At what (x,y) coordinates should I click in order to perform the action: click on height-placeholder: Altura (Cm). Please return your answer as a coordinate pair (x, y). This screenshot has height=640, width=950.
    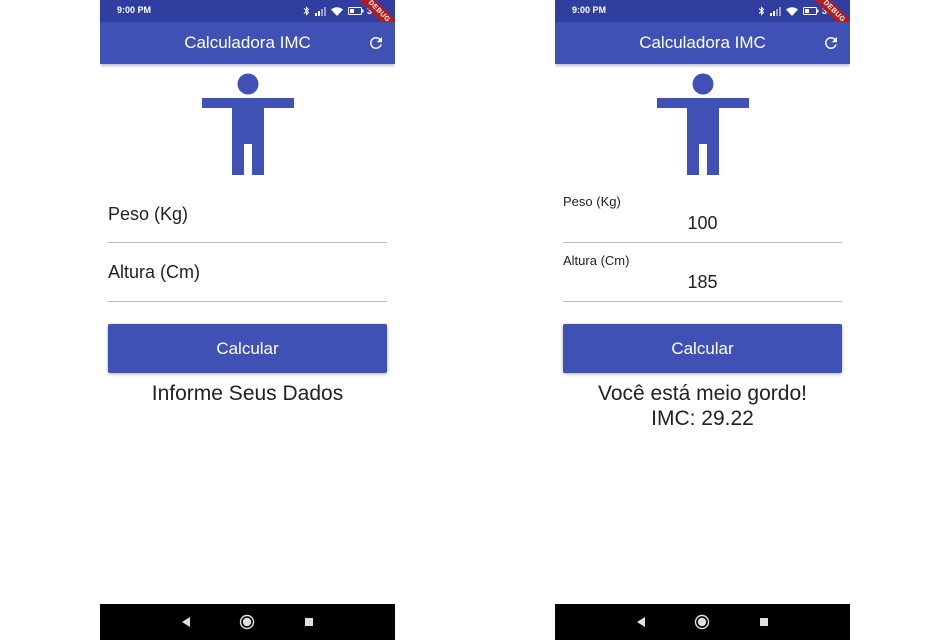
    Looking at the image, I should click on (154, 272).